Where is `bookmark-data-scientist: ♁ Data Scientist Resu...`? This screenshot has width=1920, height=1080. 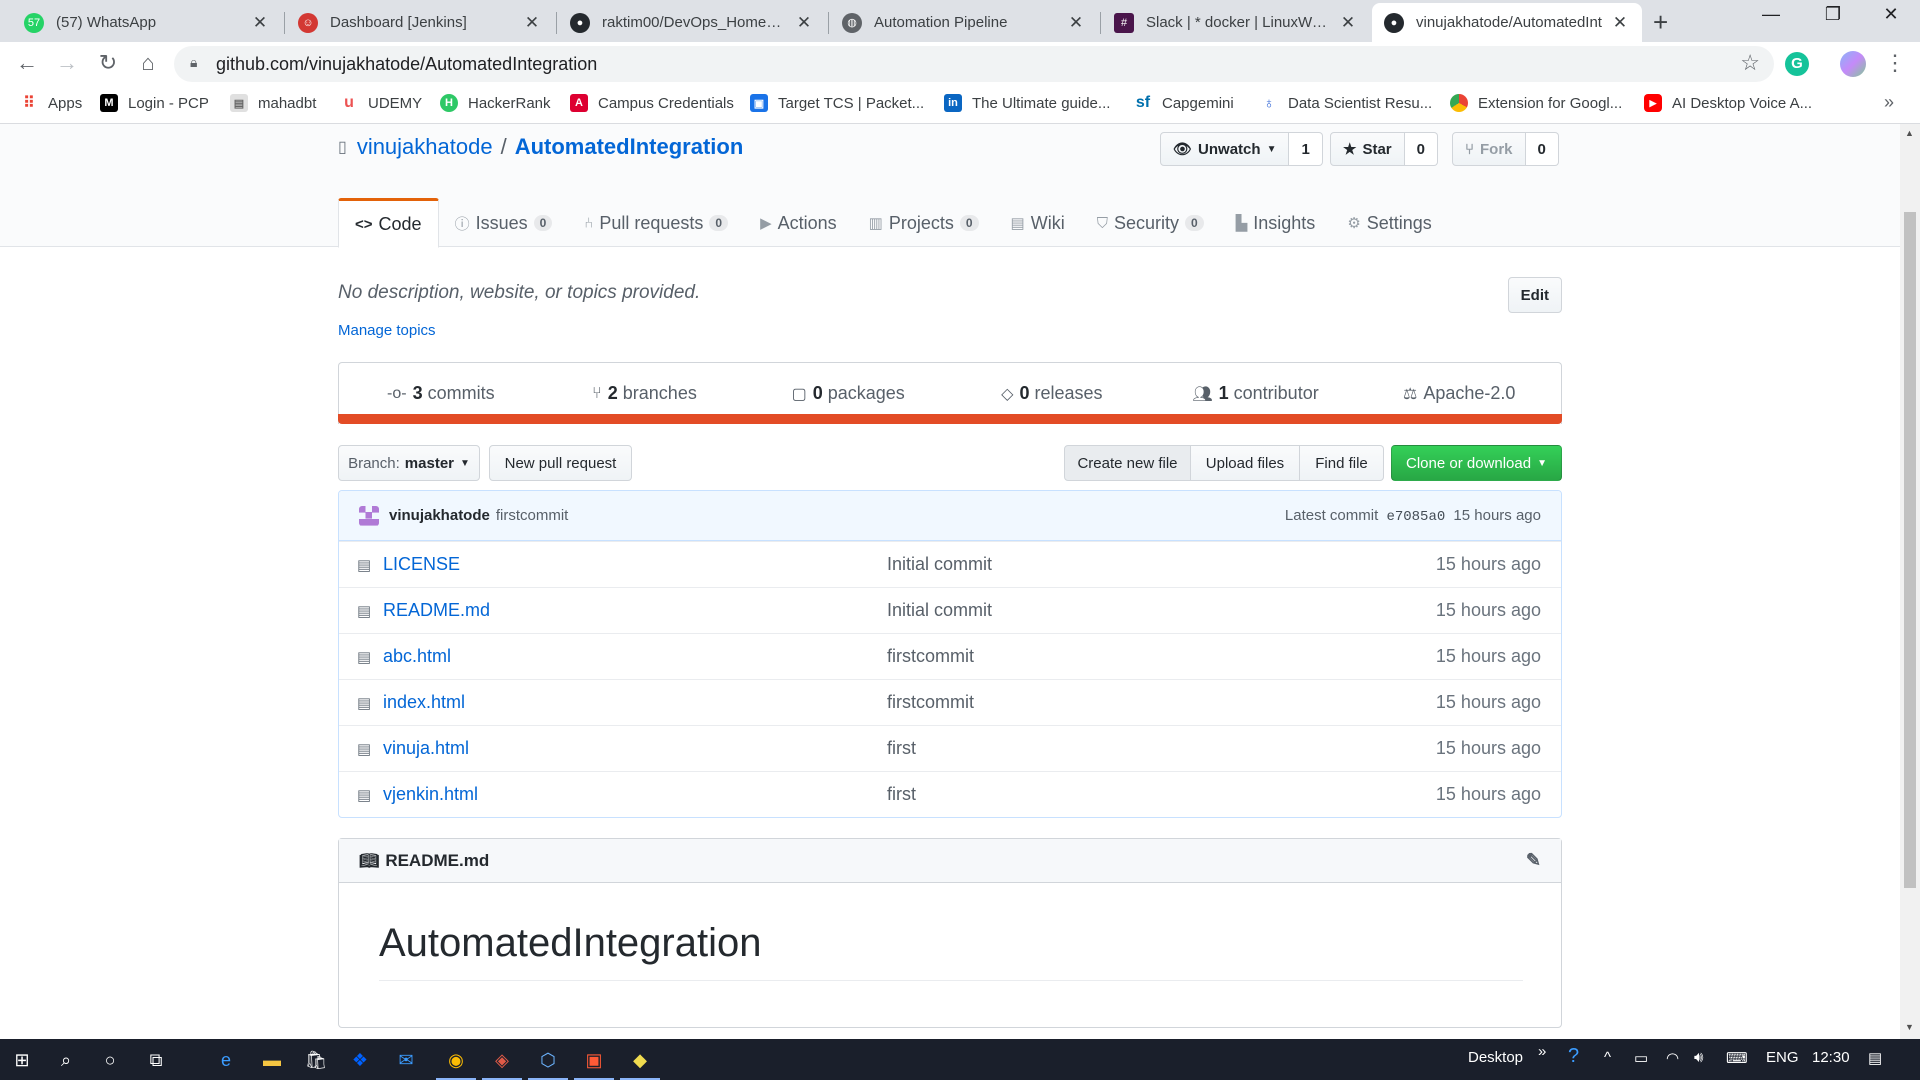
bookmark-data-scientist: ♁ Data Scientist Resu... is located at coordinates (1346, 103).